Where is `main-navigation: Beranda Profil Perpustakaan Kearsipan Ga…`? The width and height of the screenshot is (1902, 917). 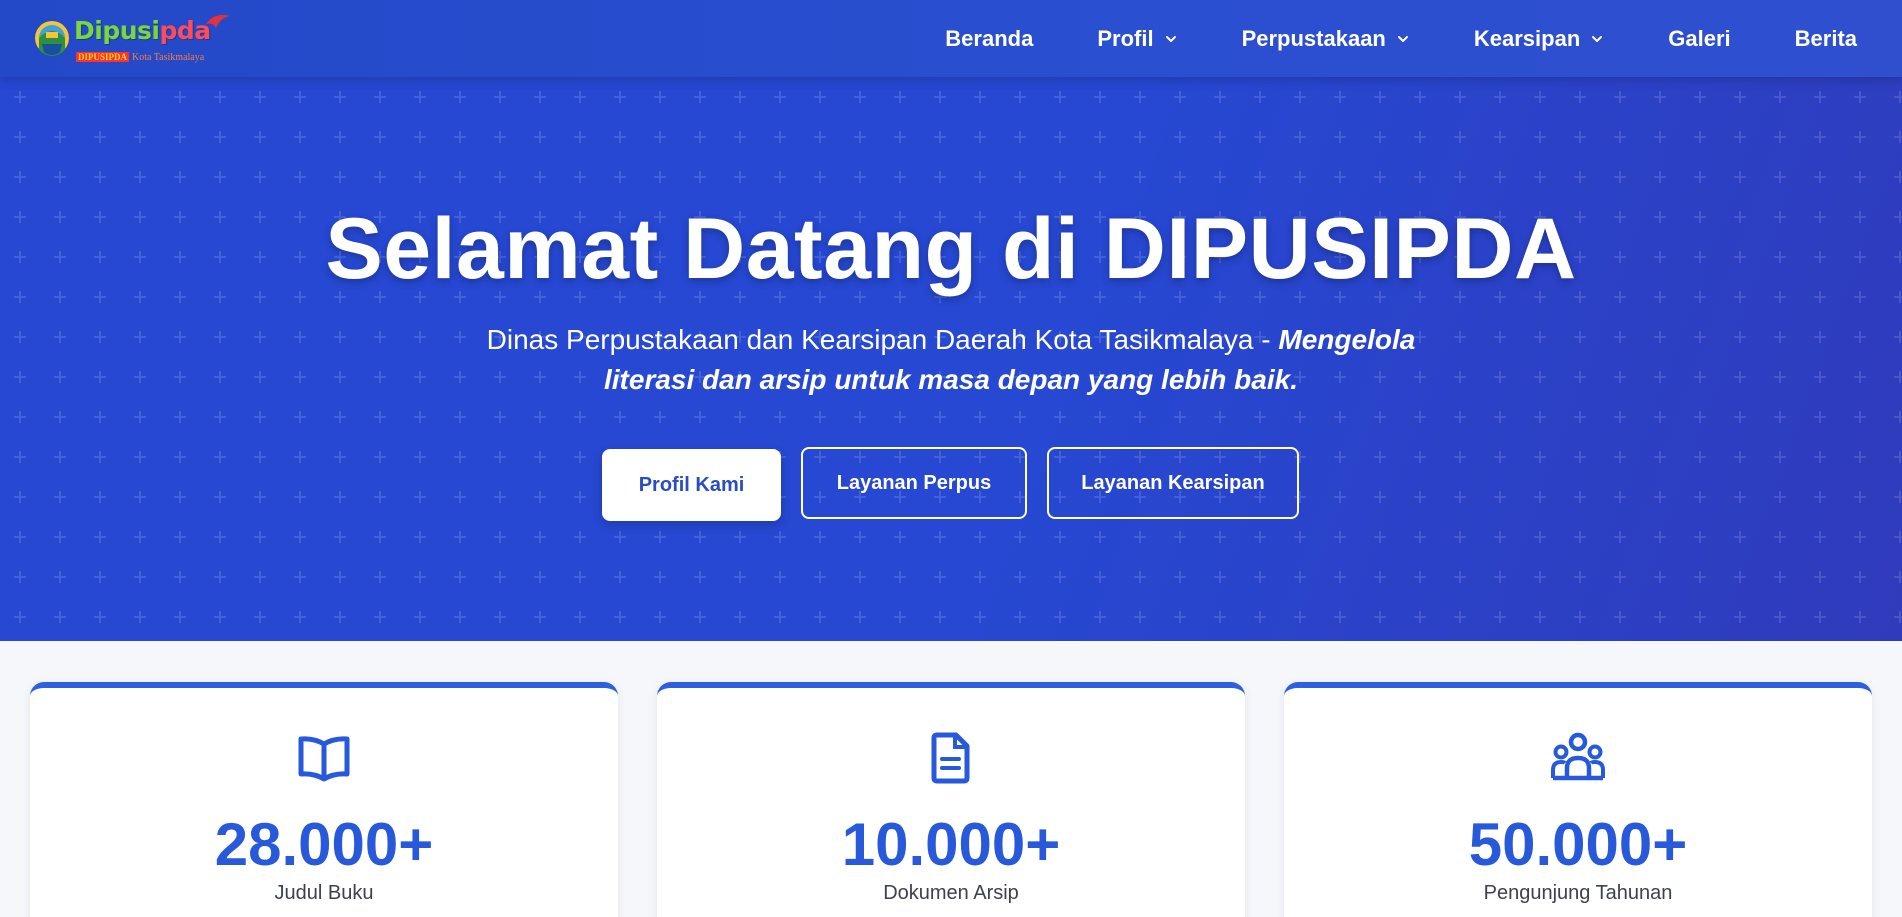 main-navigation: Beranda Profil Perpustakaan Kearsipan Ga… is located at coordinates (1369, 38).